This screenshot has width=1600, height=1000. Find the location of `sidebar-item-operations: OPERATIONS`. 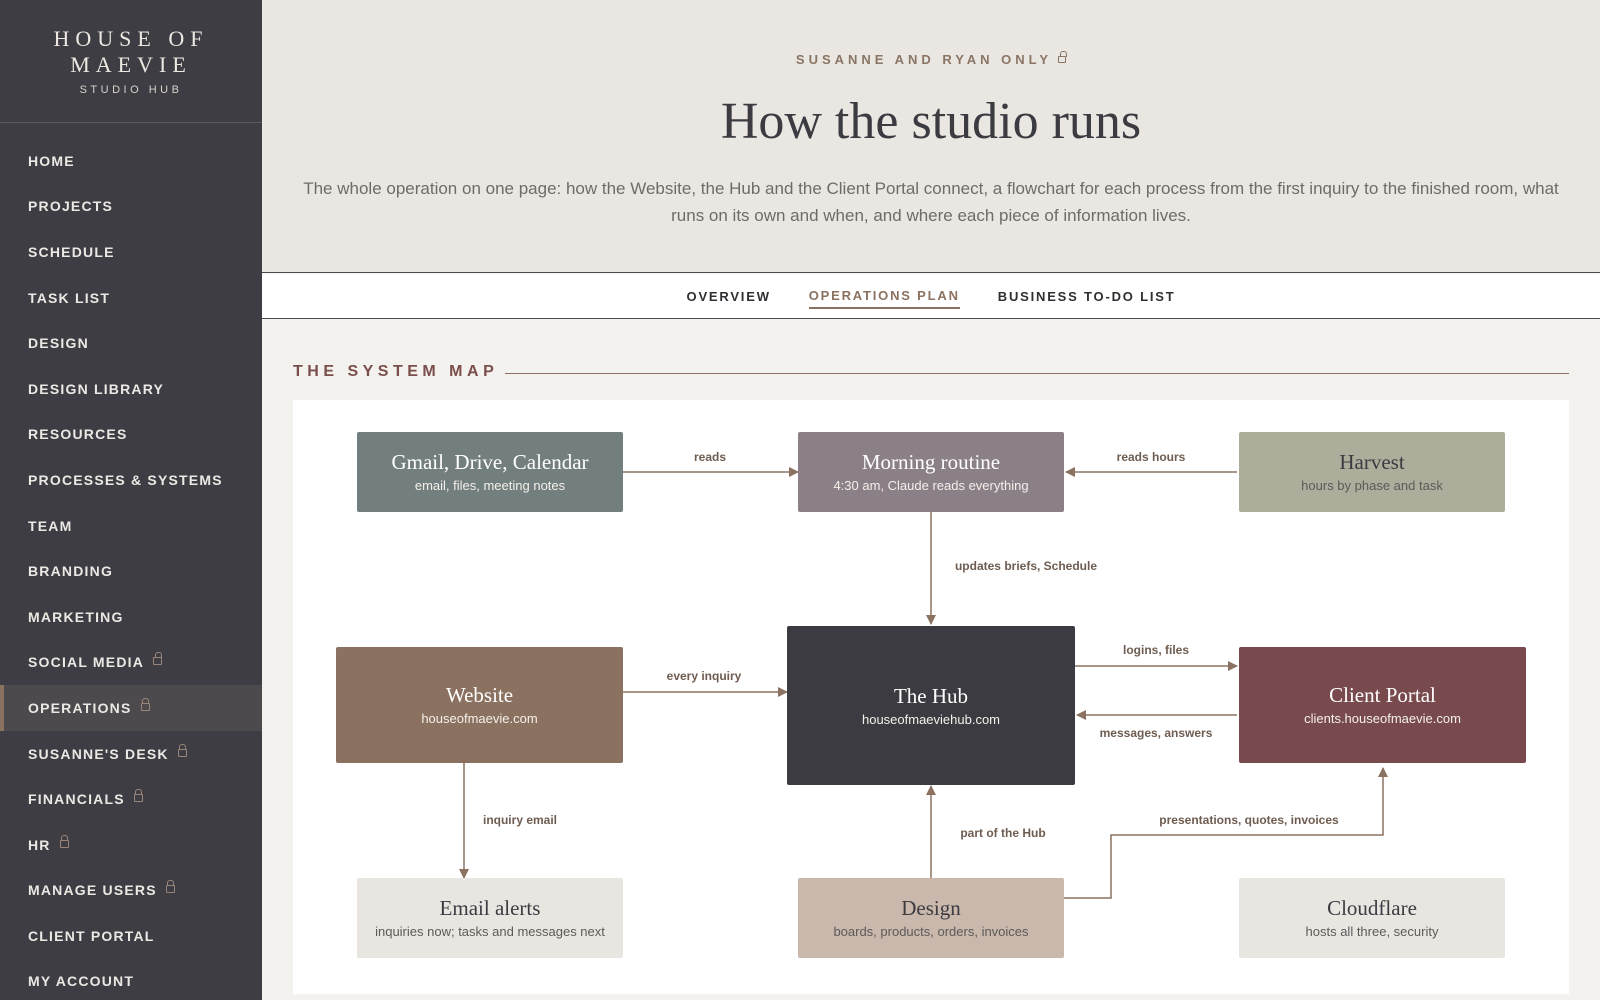

sidebar-item-operations: OPERATIONS is located at coordinates (131, 708).